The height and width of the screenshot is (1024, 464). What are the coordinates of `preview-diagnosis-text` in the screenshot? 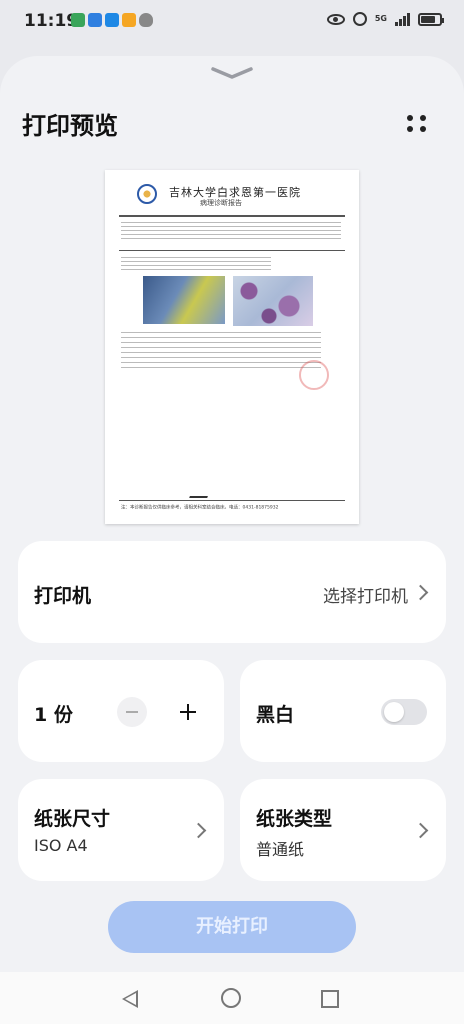 It's located at (221, 348).